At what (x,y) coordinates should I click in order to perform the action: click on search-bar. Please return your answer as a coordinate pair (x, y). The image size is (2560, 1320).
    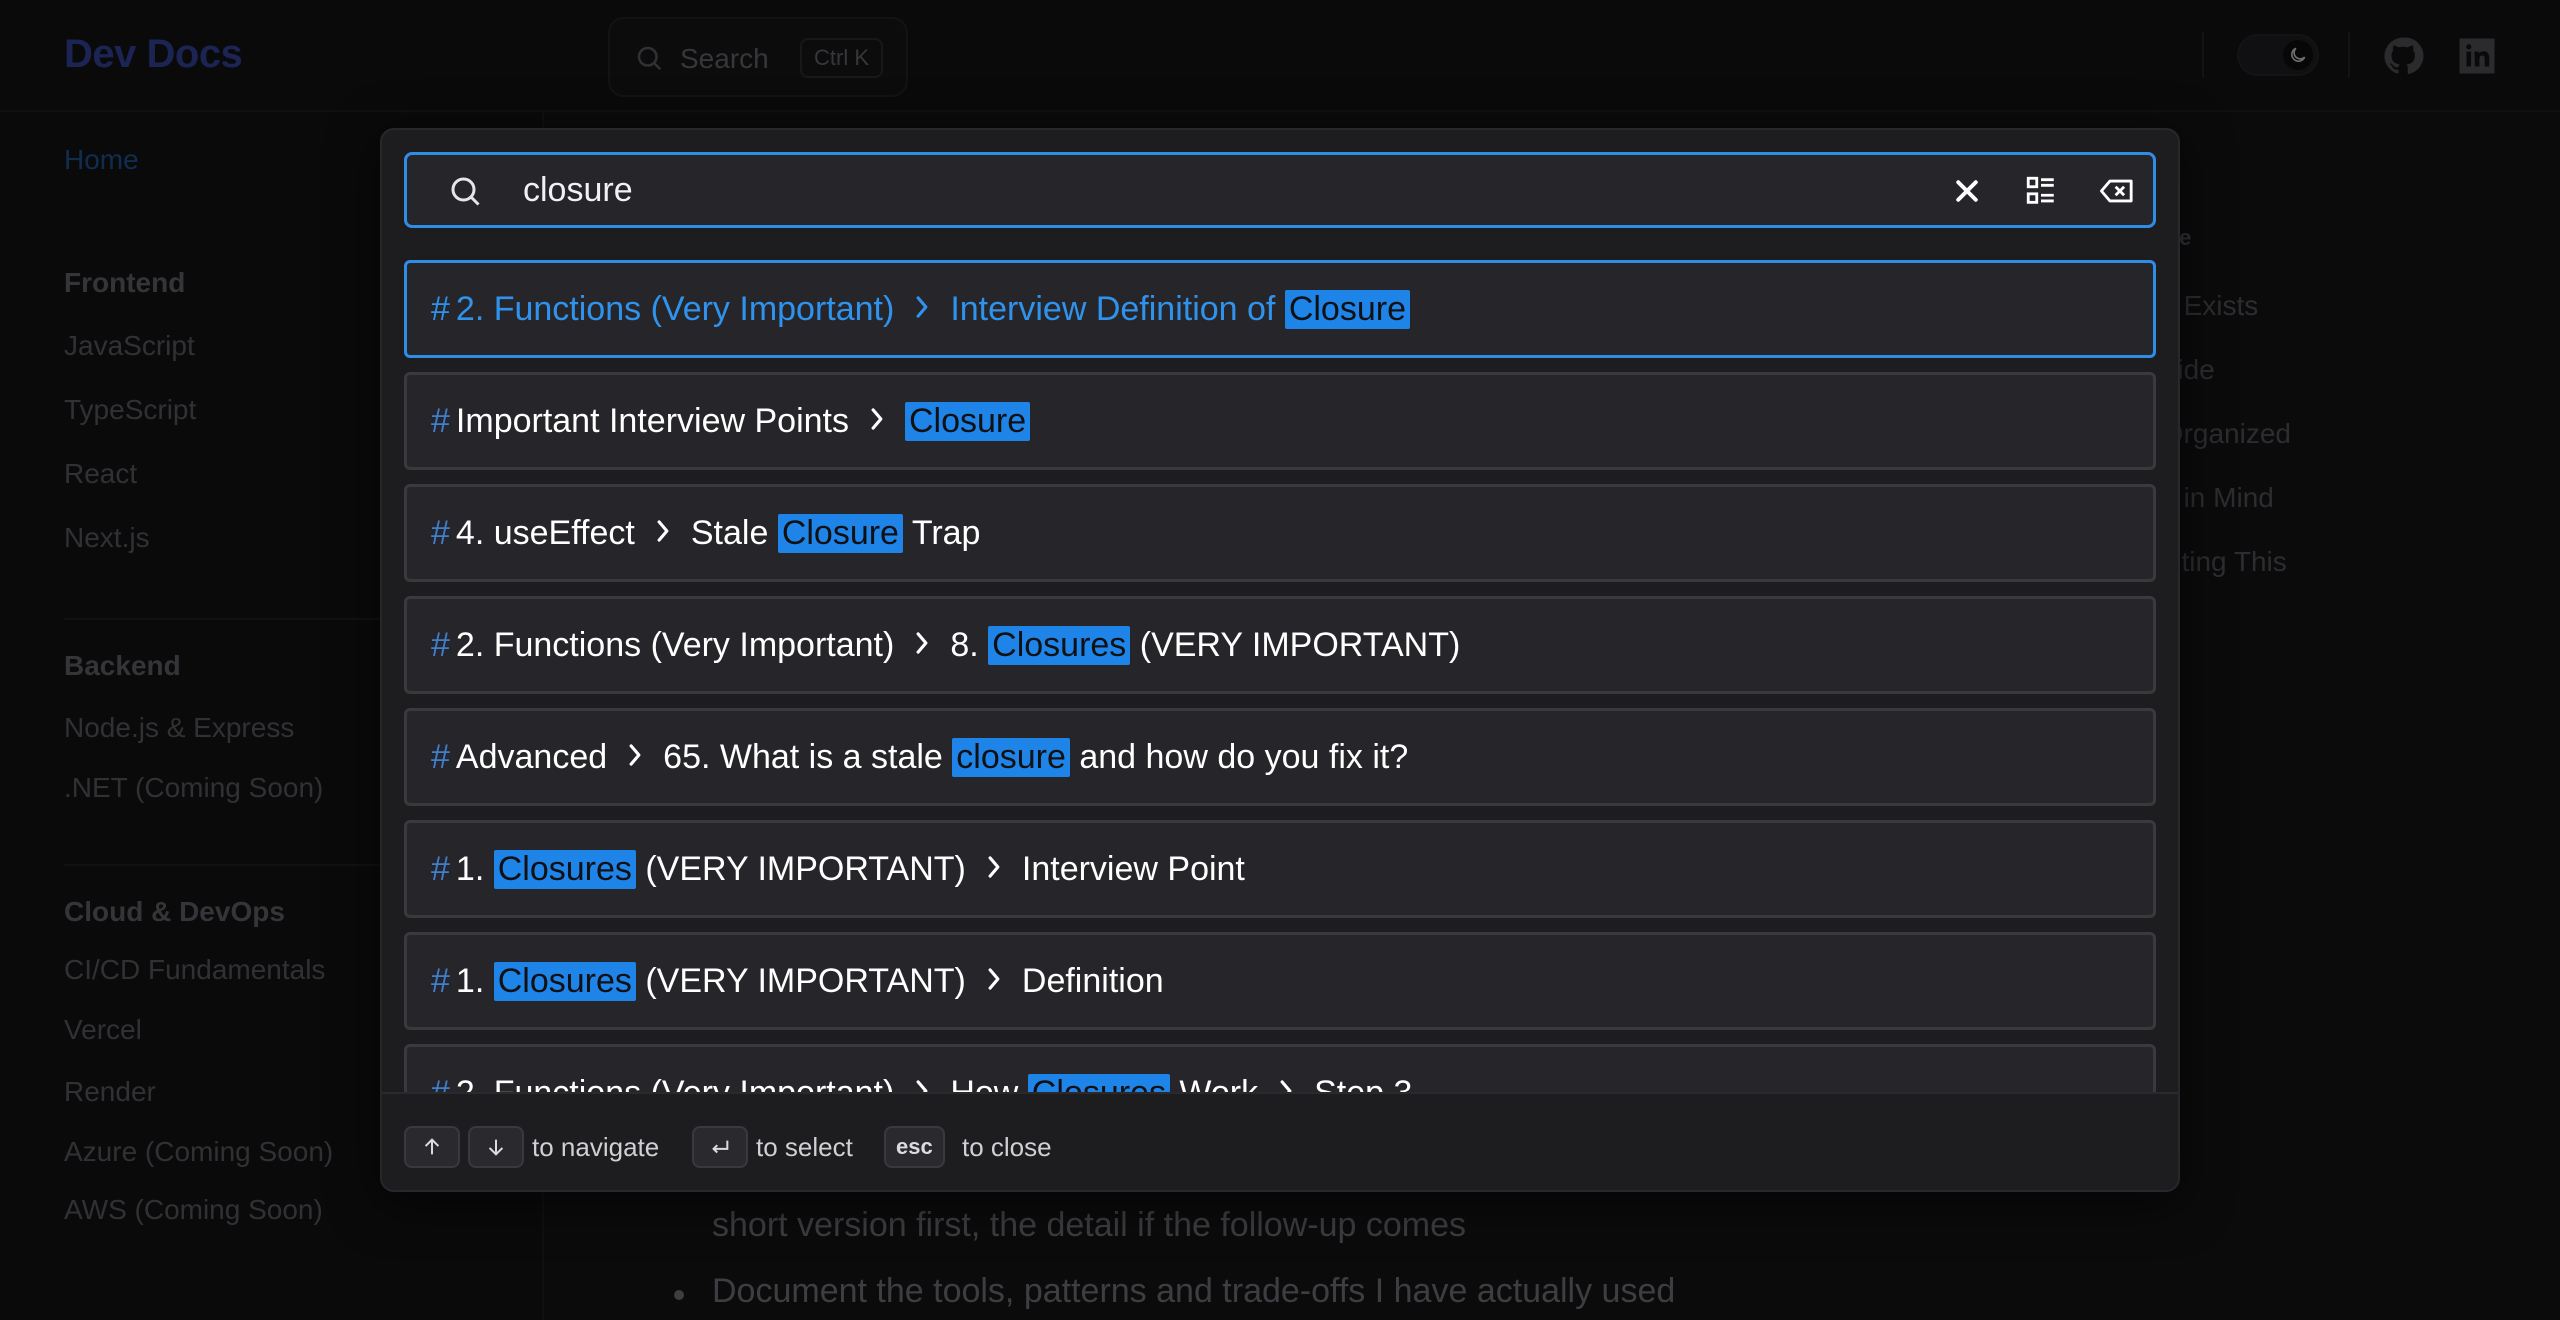
    Looking at the image, I should click on (1280, 190).